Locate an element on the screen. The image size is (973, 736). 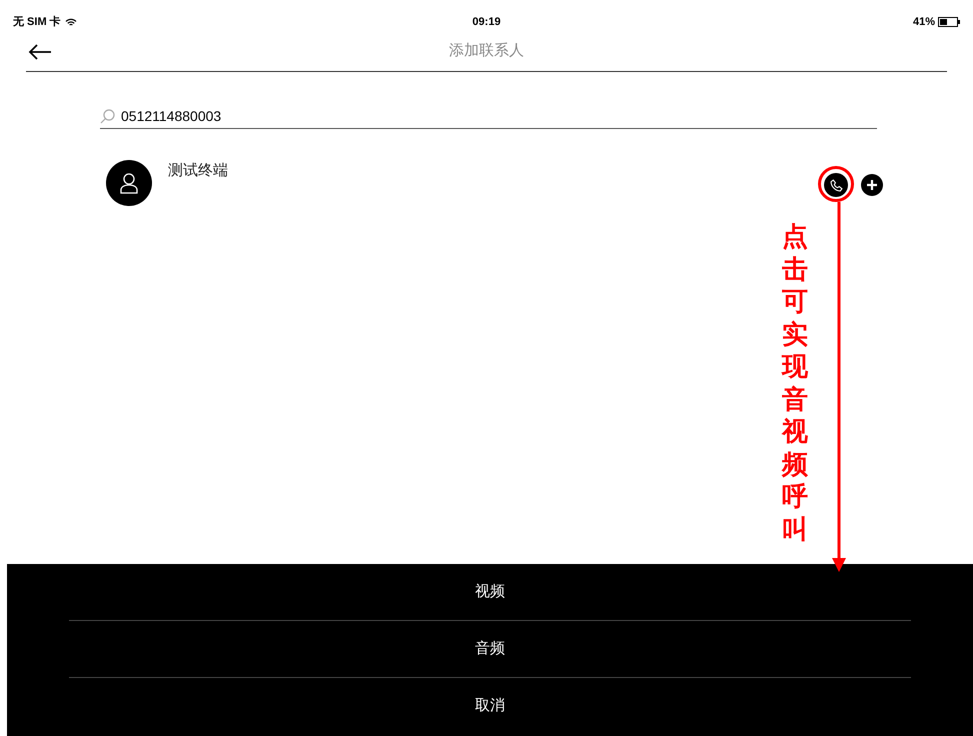
add-button is located at coordinates (872, 185).